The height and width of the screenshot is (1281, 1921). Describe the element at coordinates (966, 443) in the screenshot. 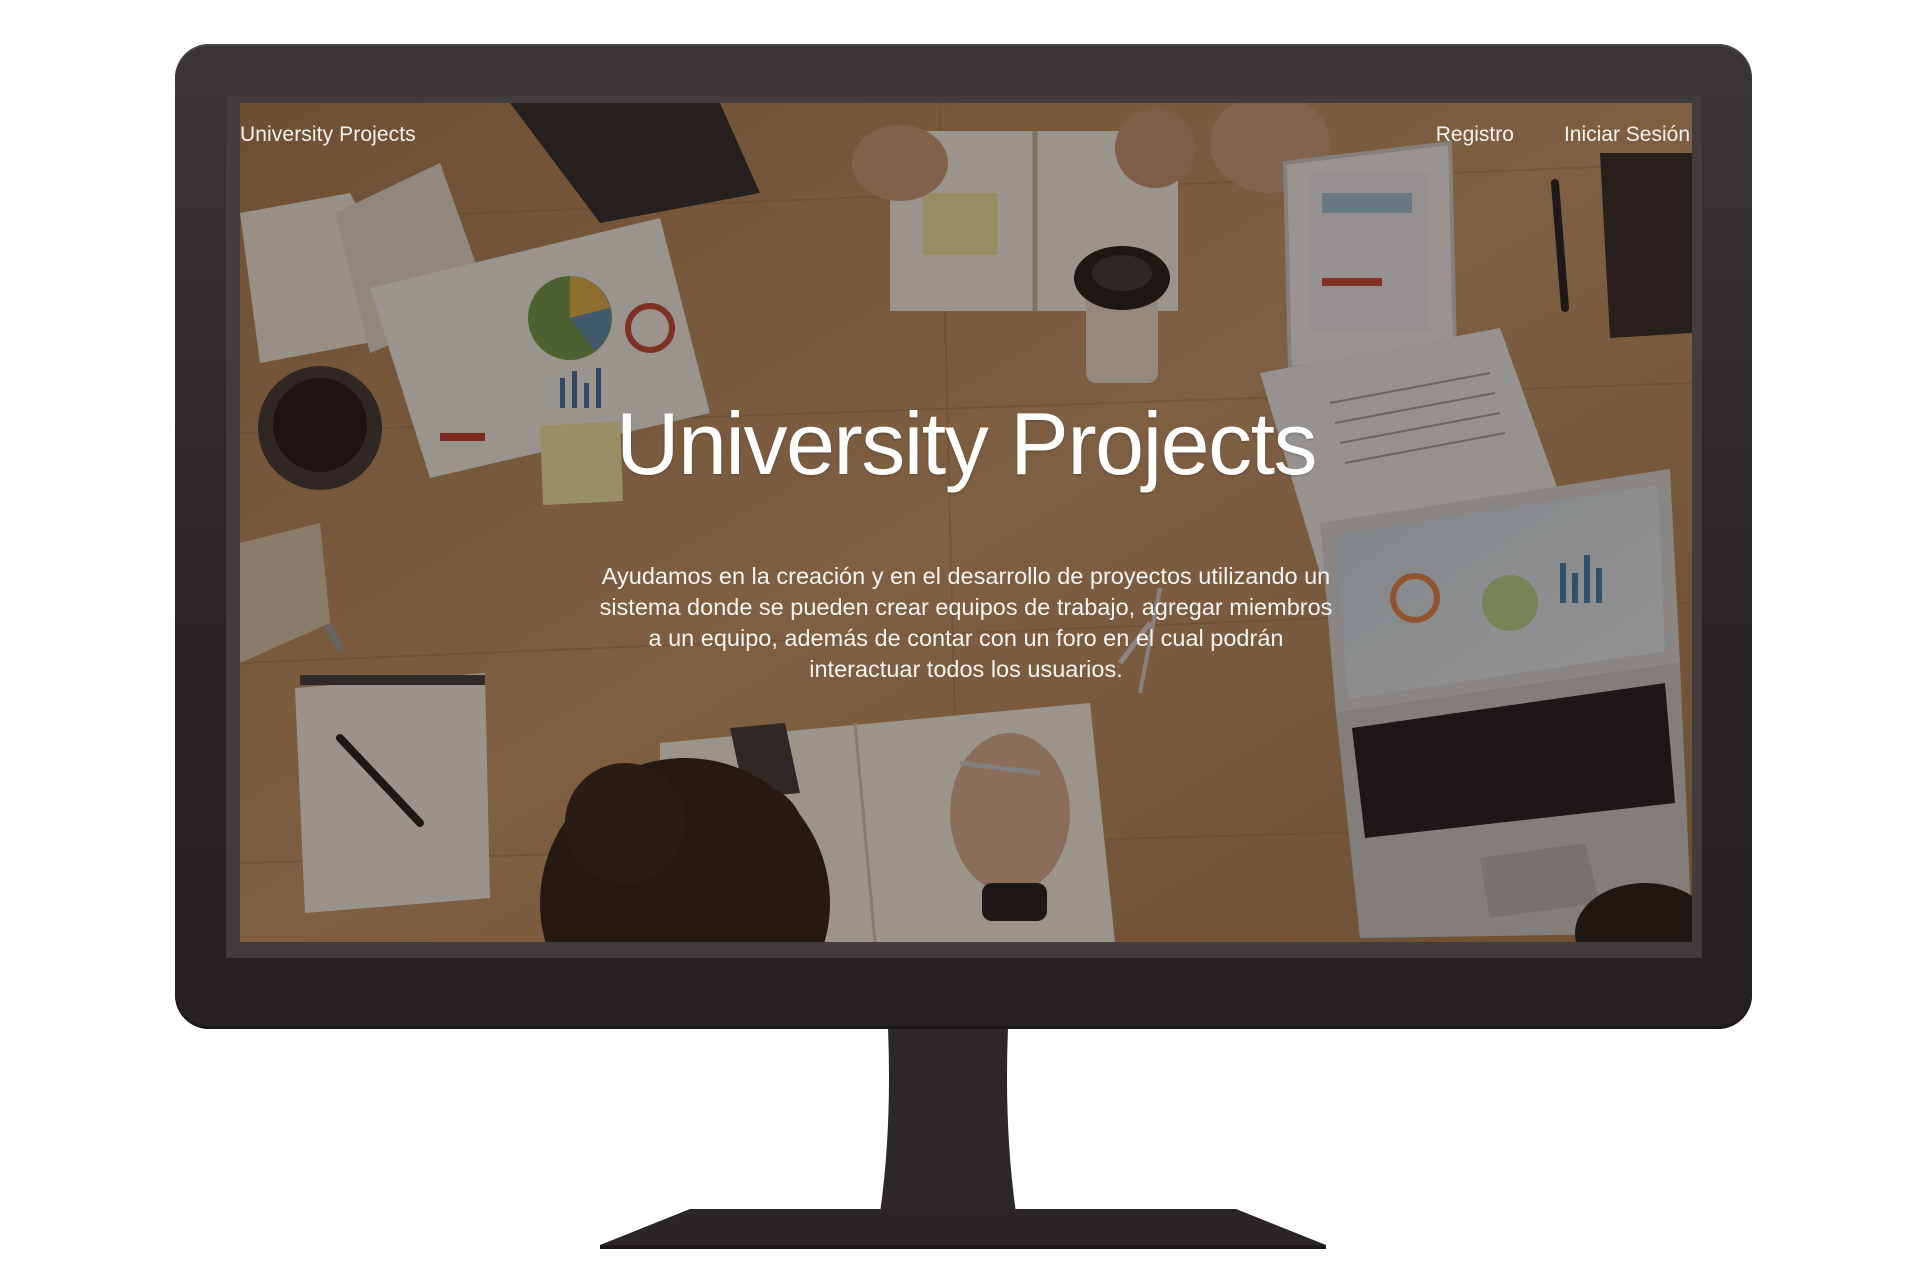

I see `hero-title: University Projects` at that location.